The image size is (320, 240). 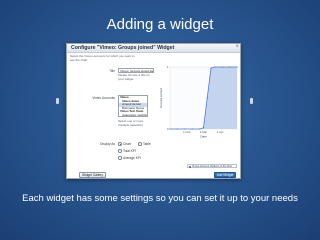 I want to click on legend-label: Vimeo Account Vartiven to the flow, so click(x=212, y=166).